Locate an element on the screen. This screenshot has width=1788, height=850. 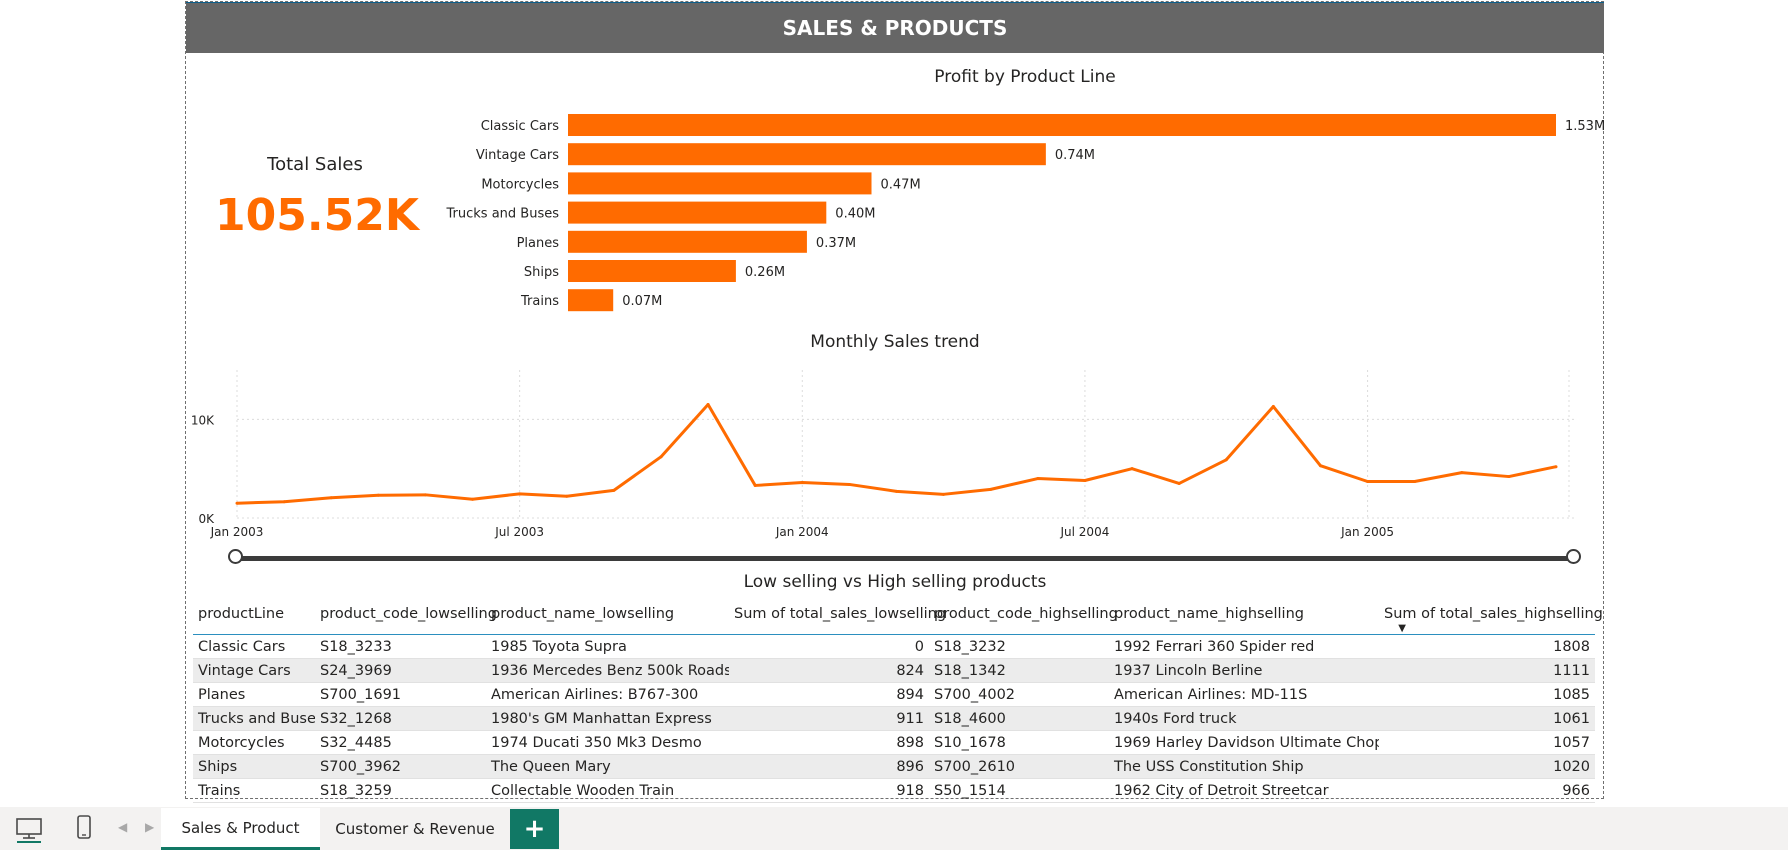
y-tick-label: 10K is located at coordinates (203, 420).